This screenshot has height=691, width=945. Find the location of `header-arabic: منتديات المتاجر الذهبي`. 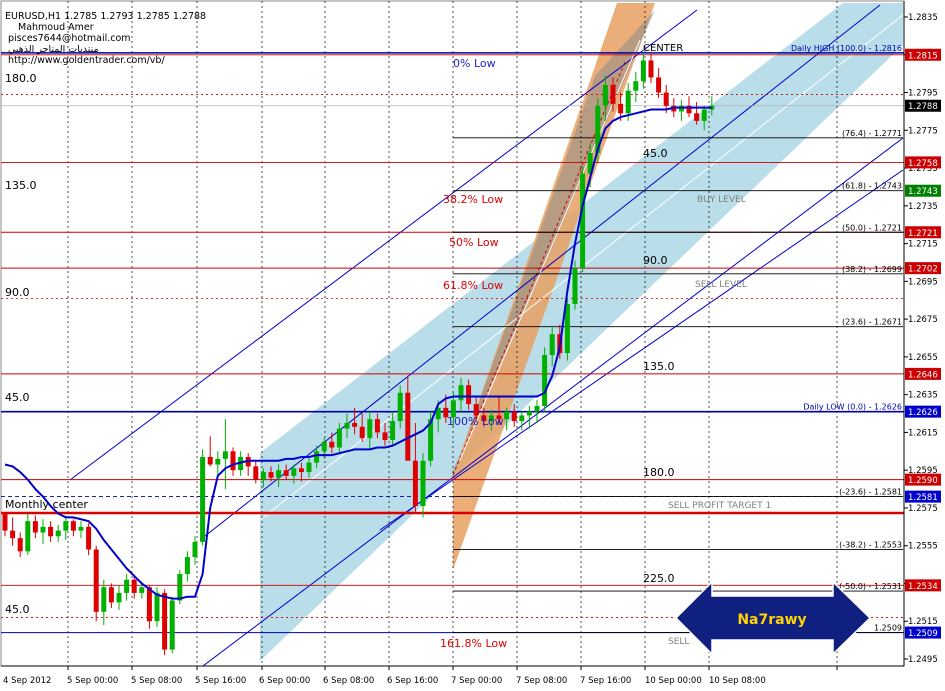

header-arabic: منتديات المتاجر الذهبي is located at coordinates (53, 49).